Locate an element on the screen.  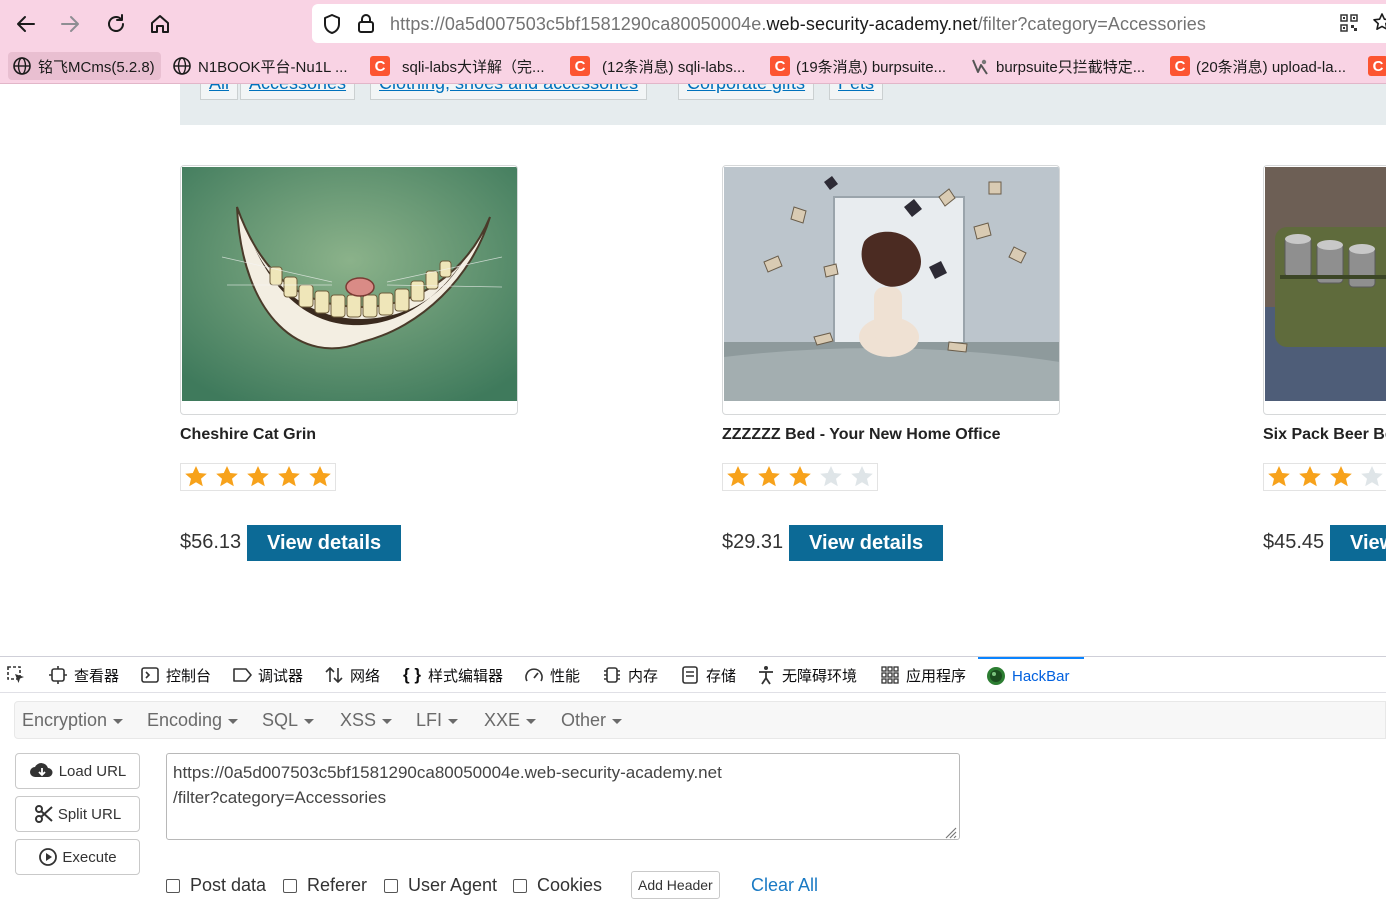
tab-debugger: 调试器 is located at coordinates (267, 675).